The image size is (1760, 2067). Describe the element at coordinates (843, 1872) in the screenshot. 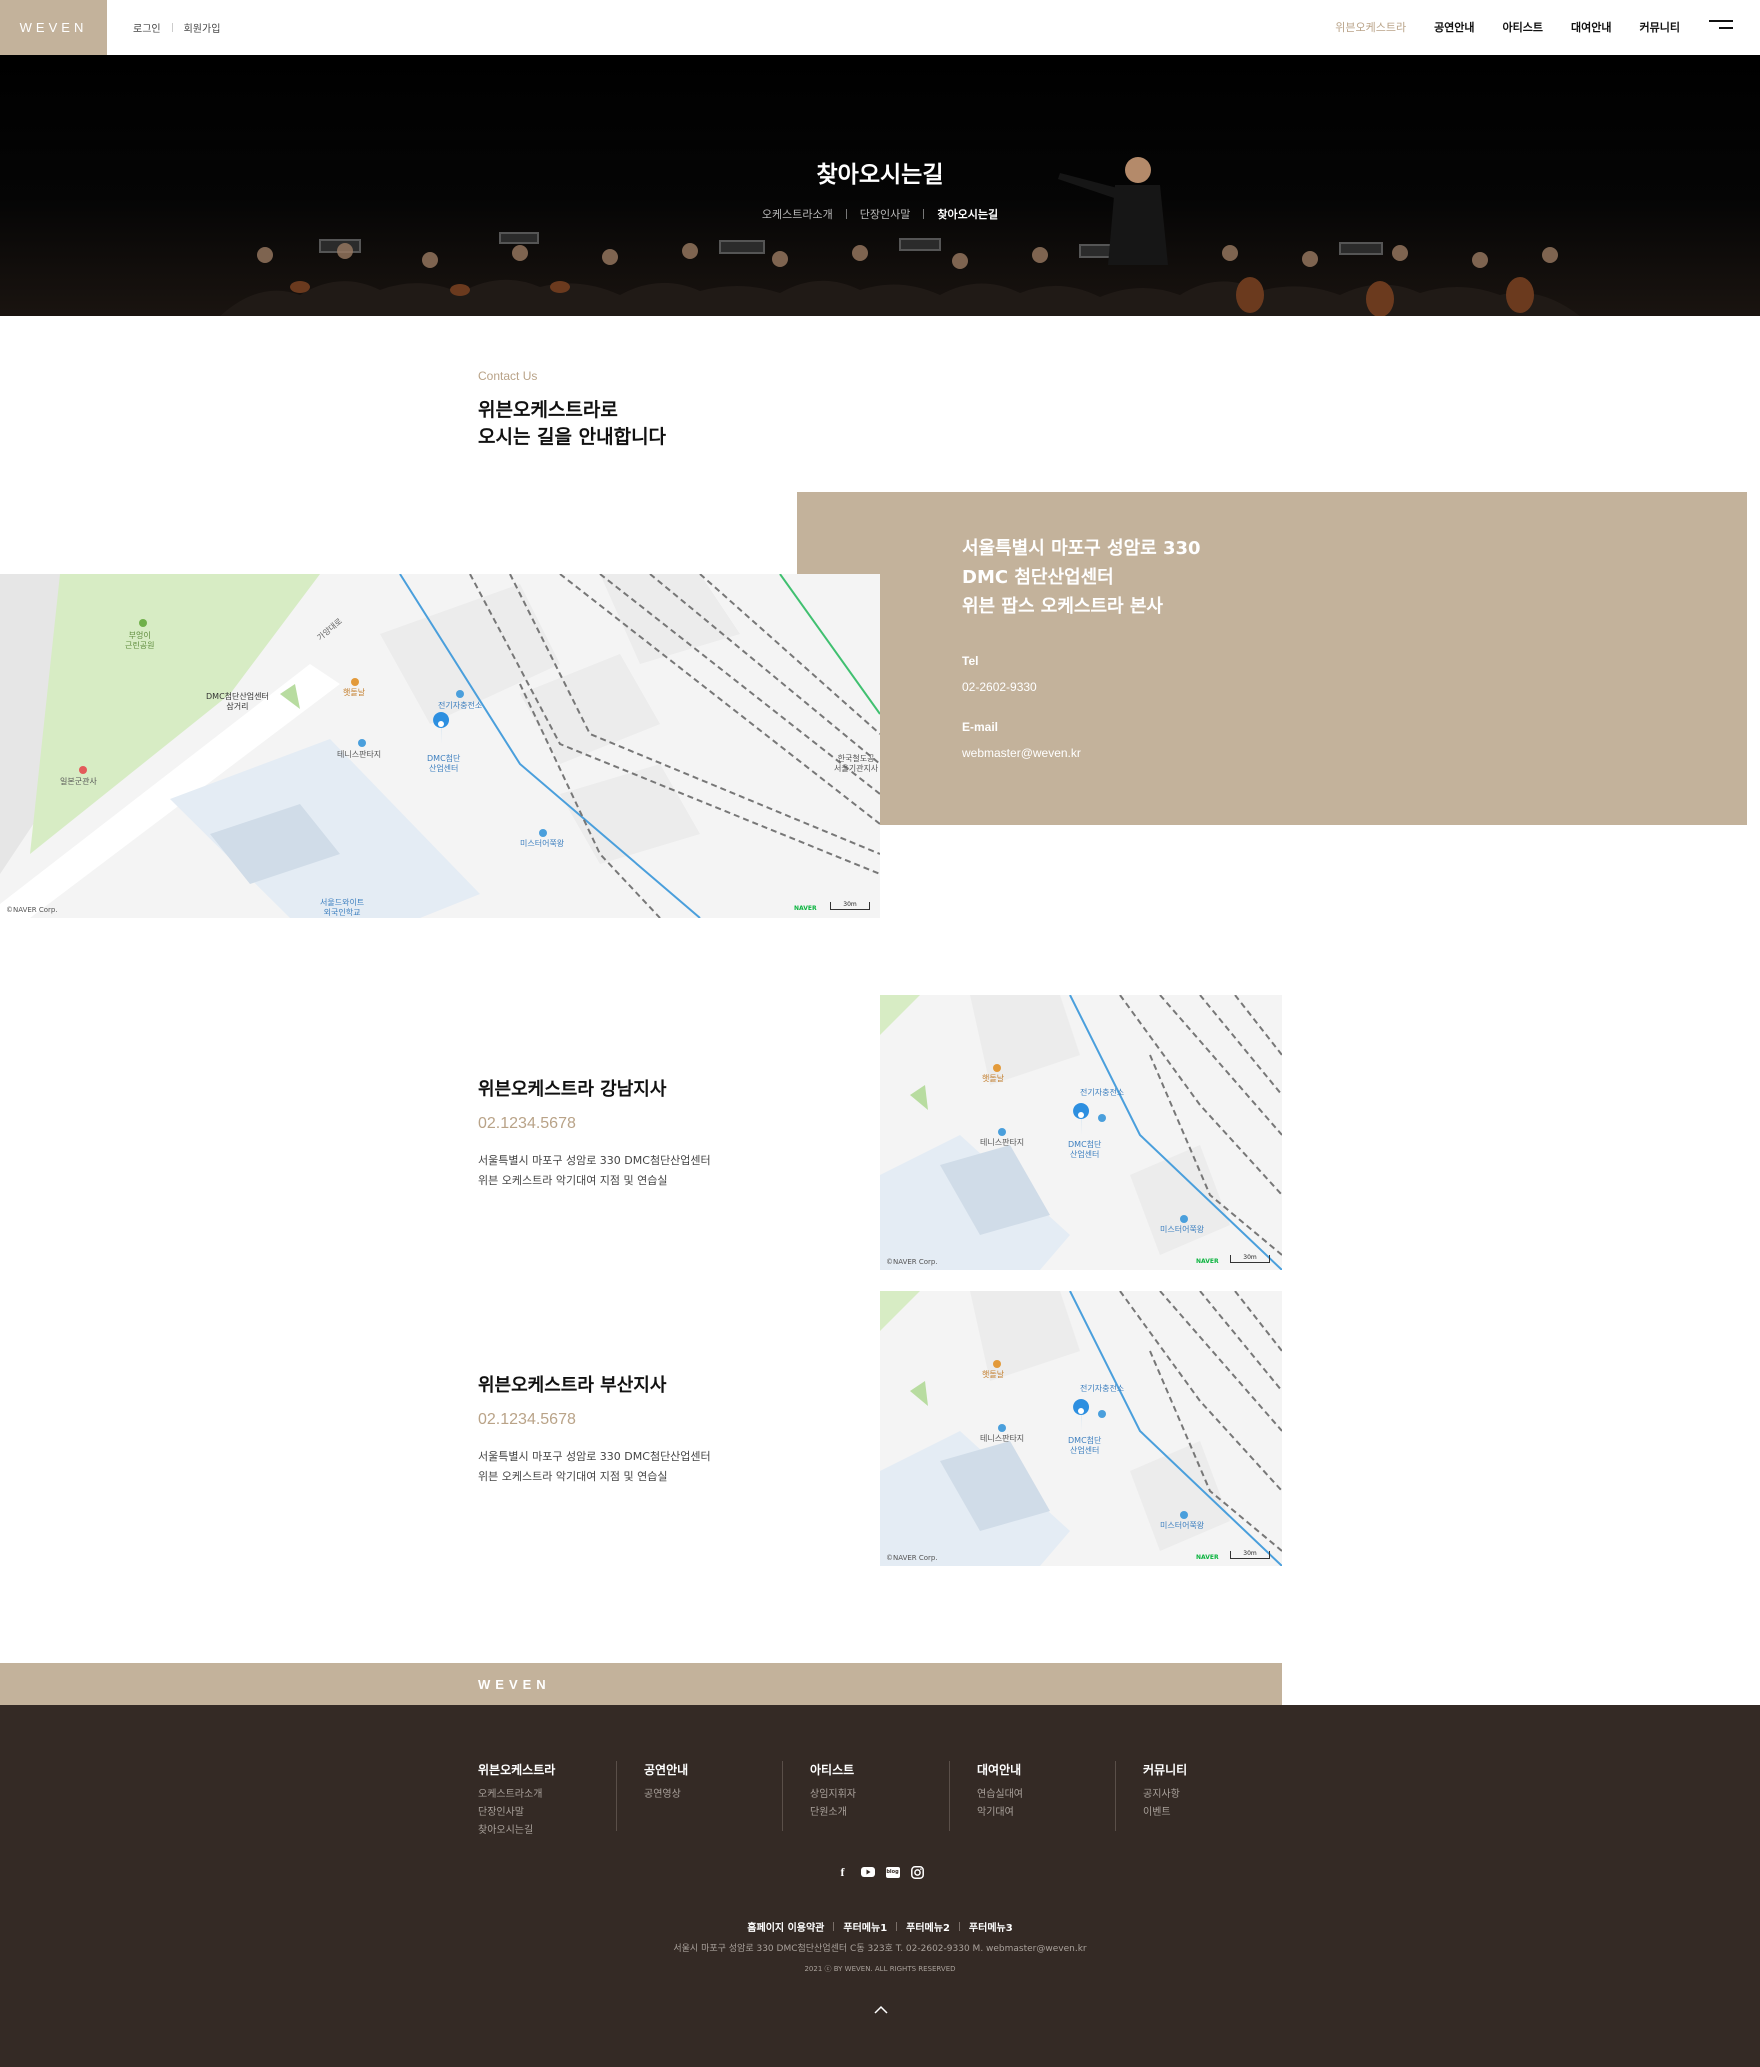

I see `facebook-icon: f` at that location.